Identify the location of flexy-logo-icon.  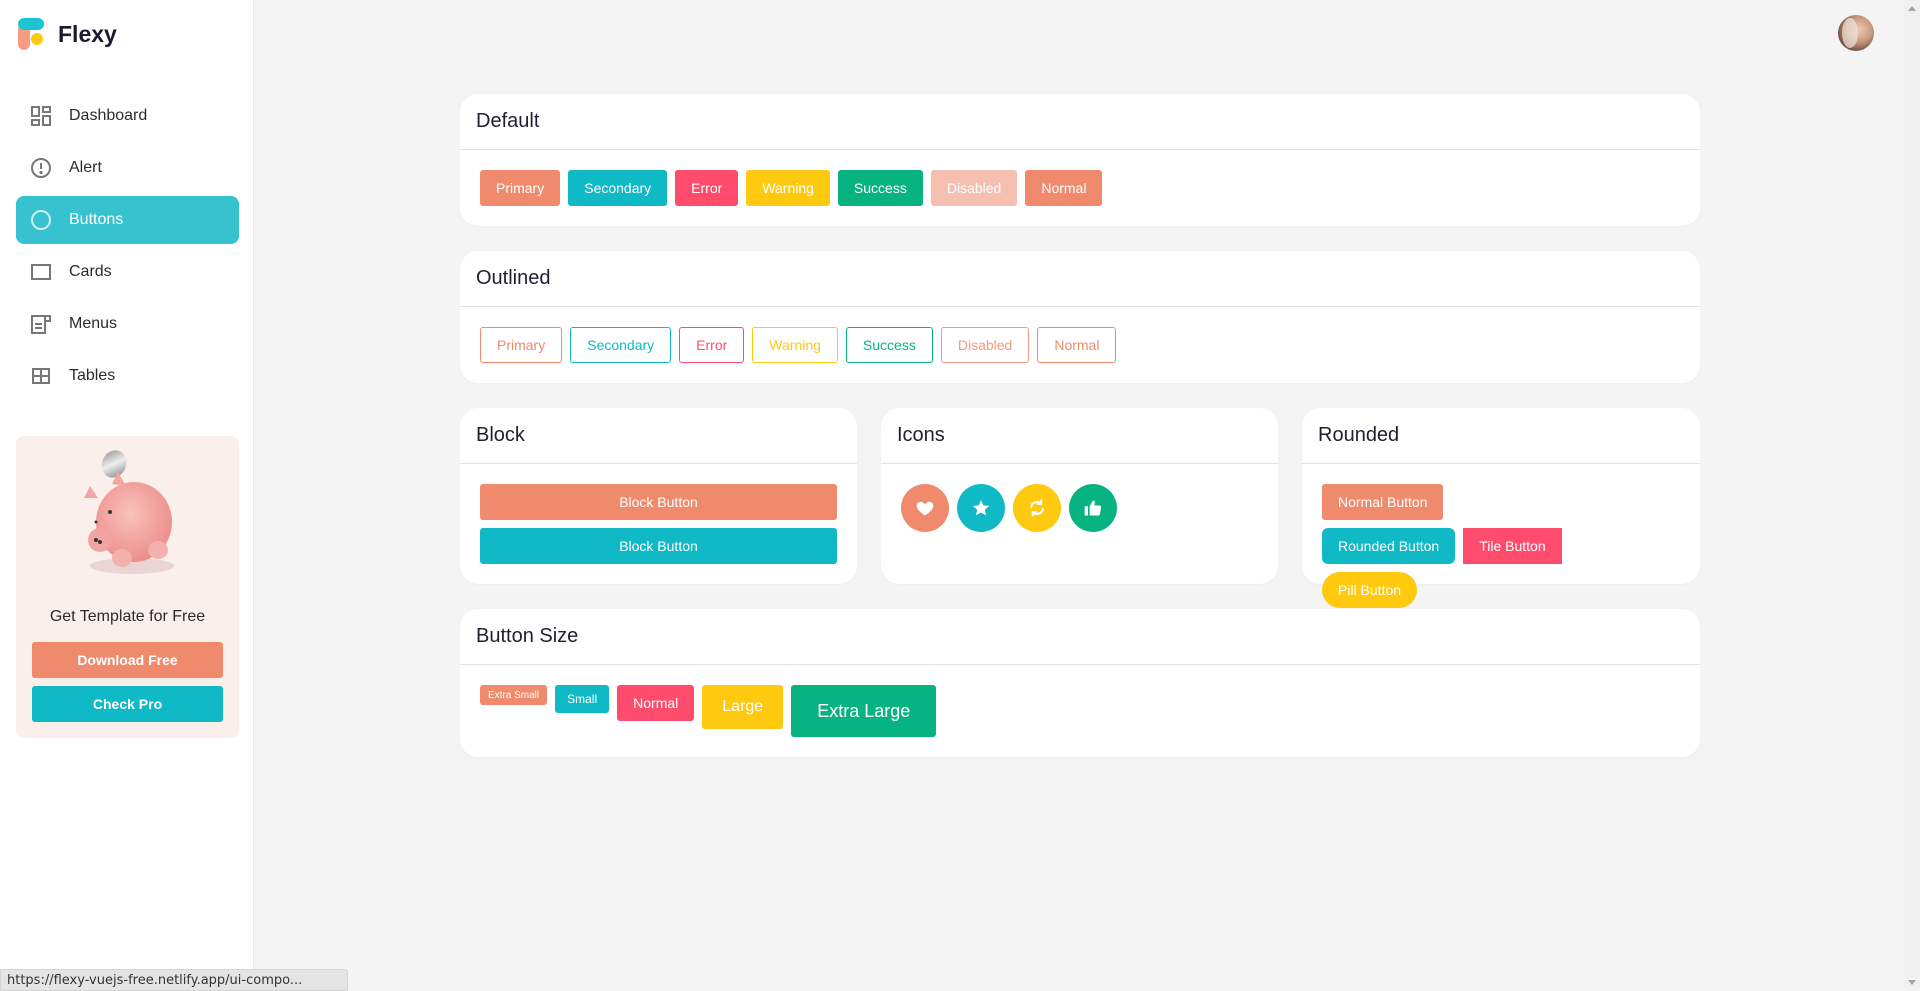
(32, 34).